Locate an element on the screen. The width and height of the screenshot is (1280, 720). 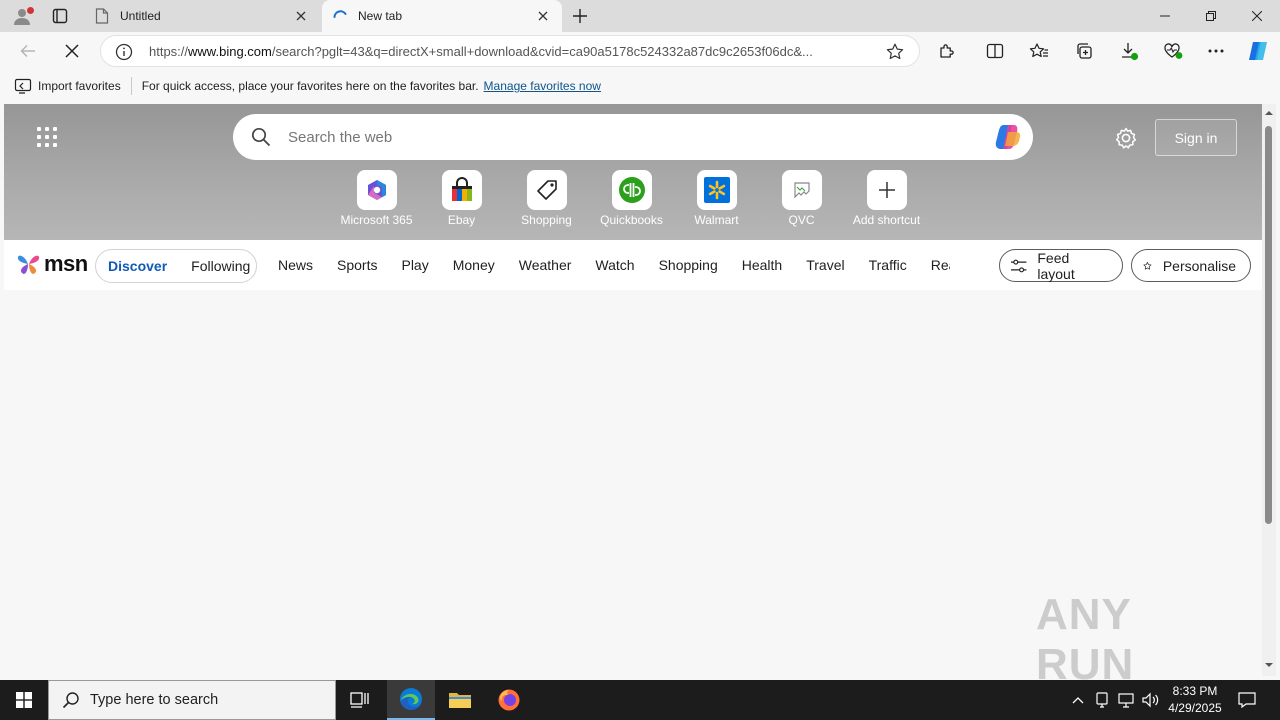
loading-spinner-icon is located at coordinates (340, 16).